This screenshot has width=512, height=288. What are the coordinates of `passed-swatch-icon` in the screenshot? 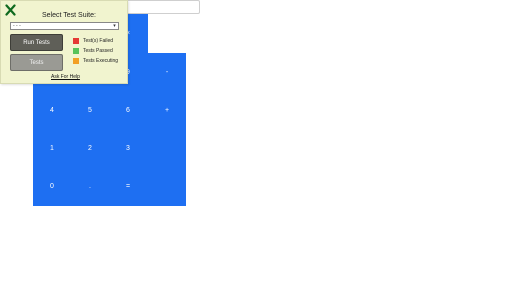 It's located at (76, 50).